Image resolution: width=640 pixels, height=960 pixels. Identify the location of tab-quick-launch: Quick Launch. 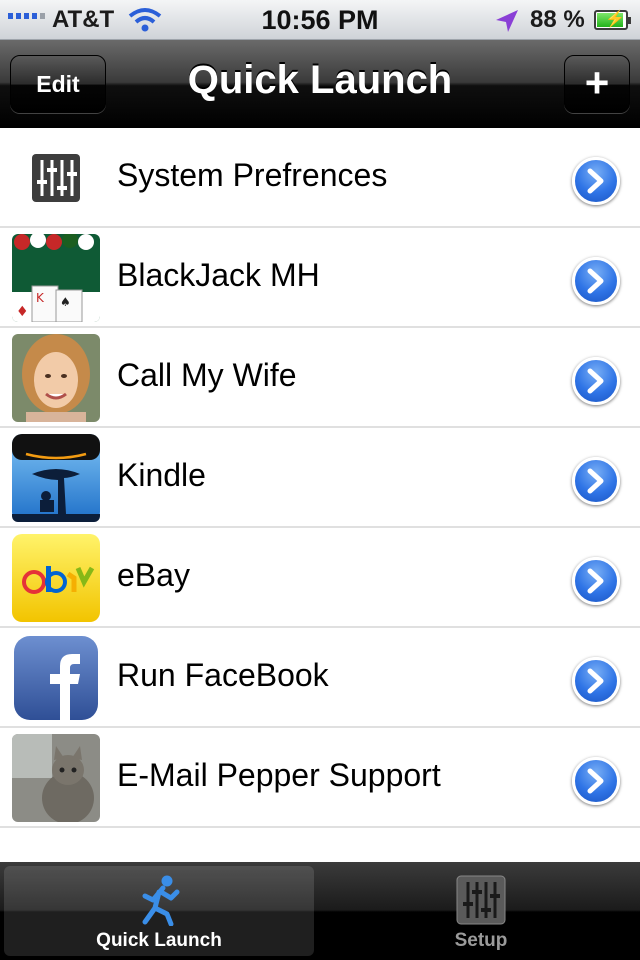
(159, 911).